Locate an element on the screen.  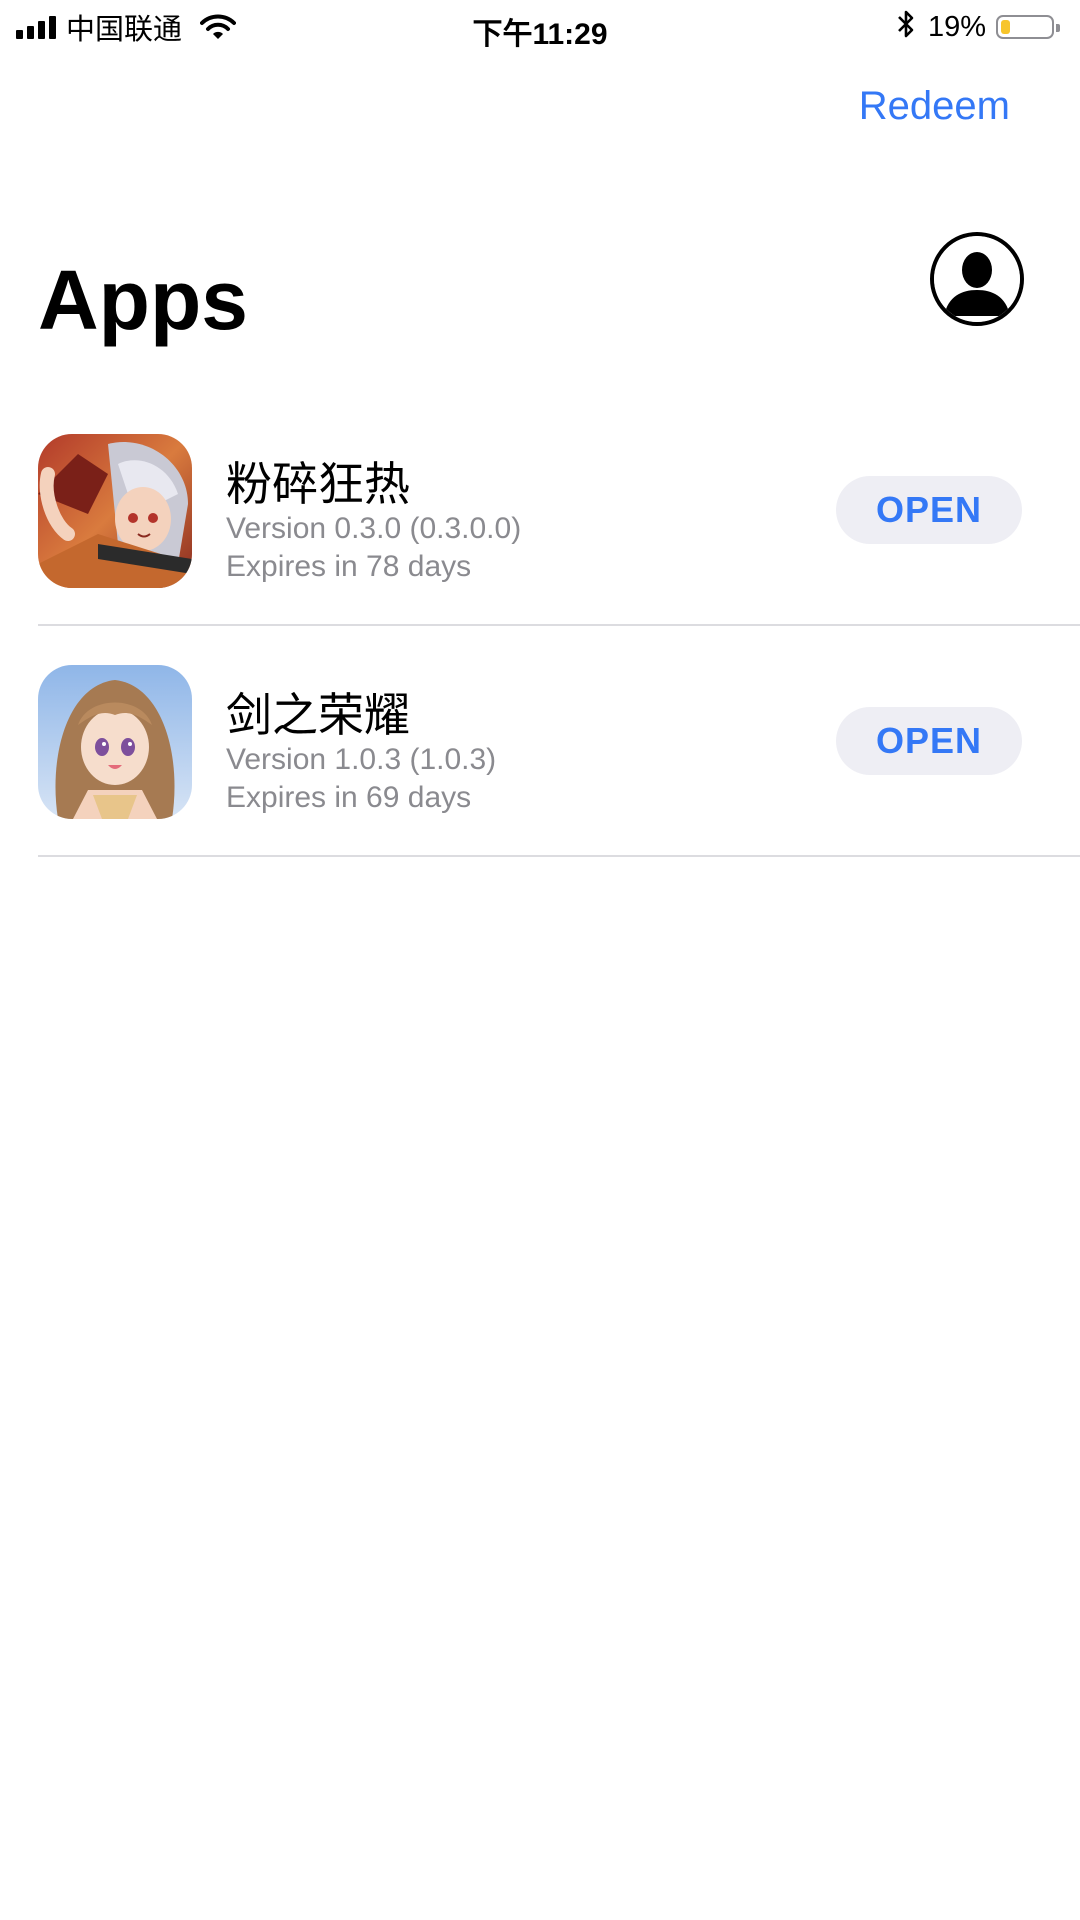
app-version: Version 1.0.3 (1.0.3) is located at coordinates (361, 759).